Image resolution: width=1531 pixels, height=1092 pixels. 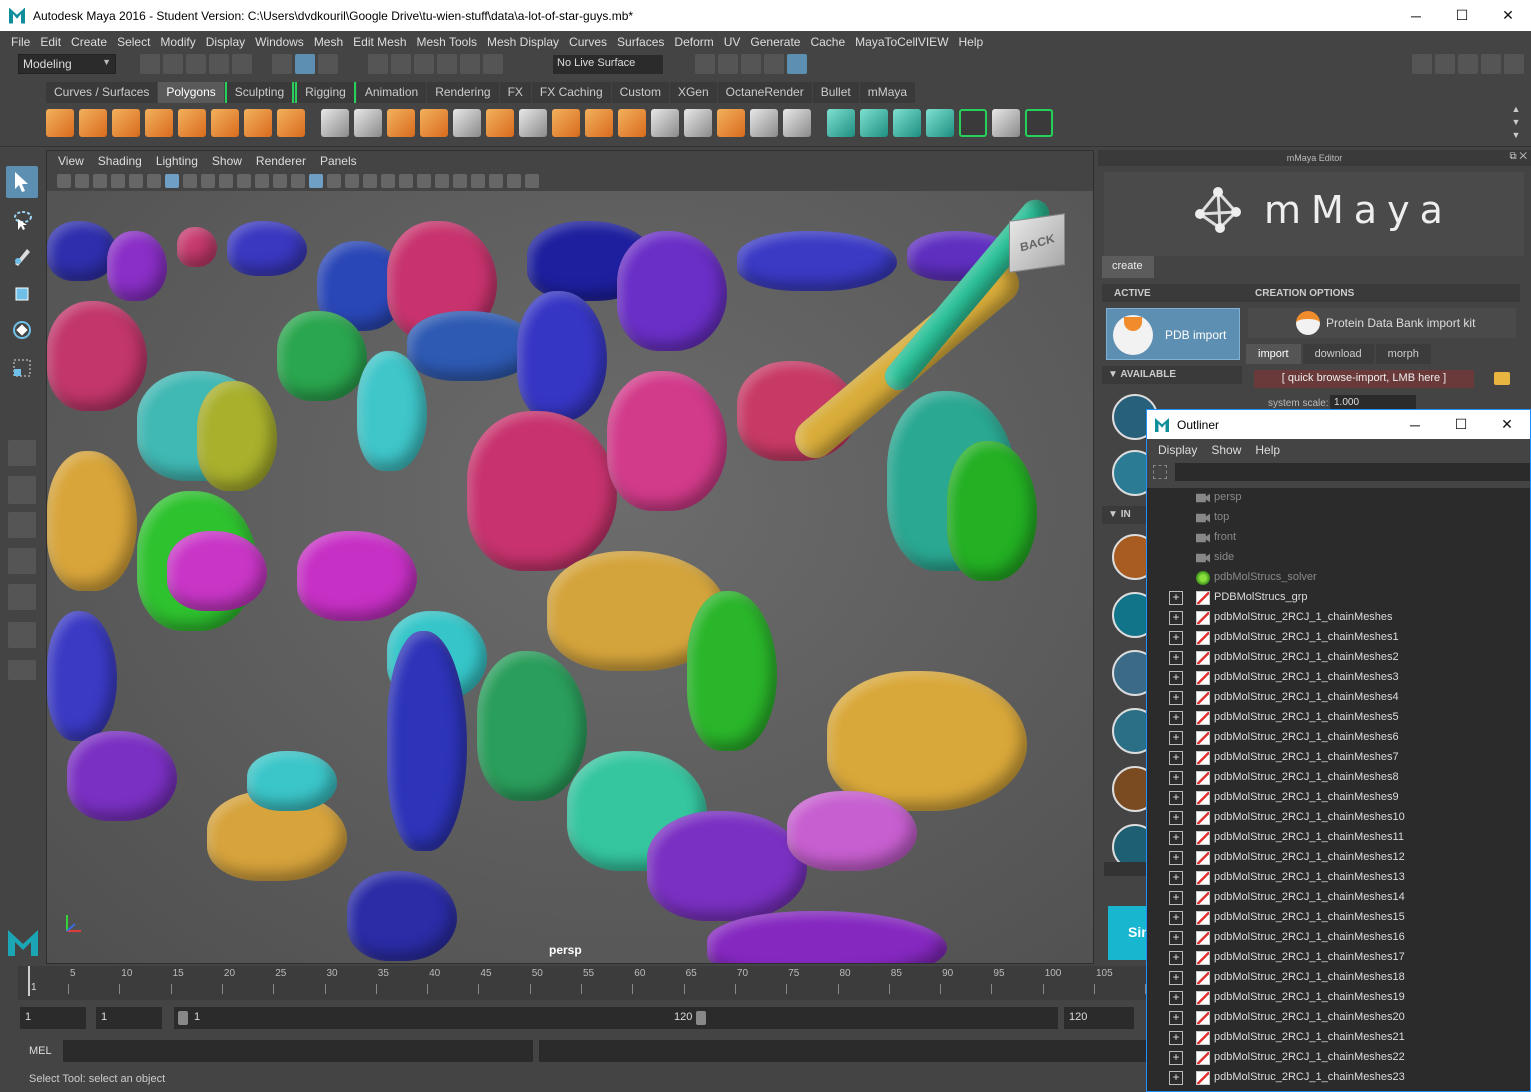 I want to click on outliner-item: front, so click(x=1338, y=538).